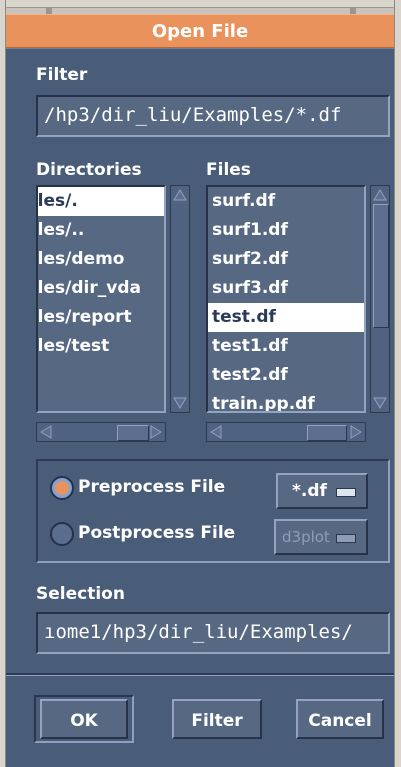 Image resolution: width=401 pixels, height=767 pixels. Describe the element at coordinates (101, 259) in the screenshot. I see `list-item: oles/demo` at that location.